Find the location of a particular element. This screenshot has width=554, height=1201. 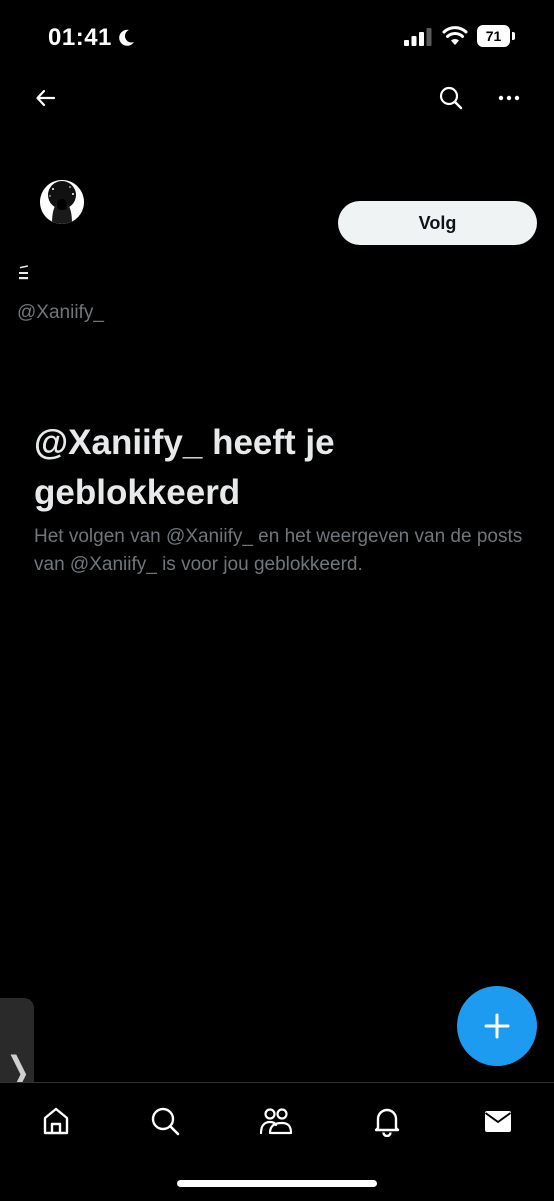

compose-button is located at coordinates (497, 1026).